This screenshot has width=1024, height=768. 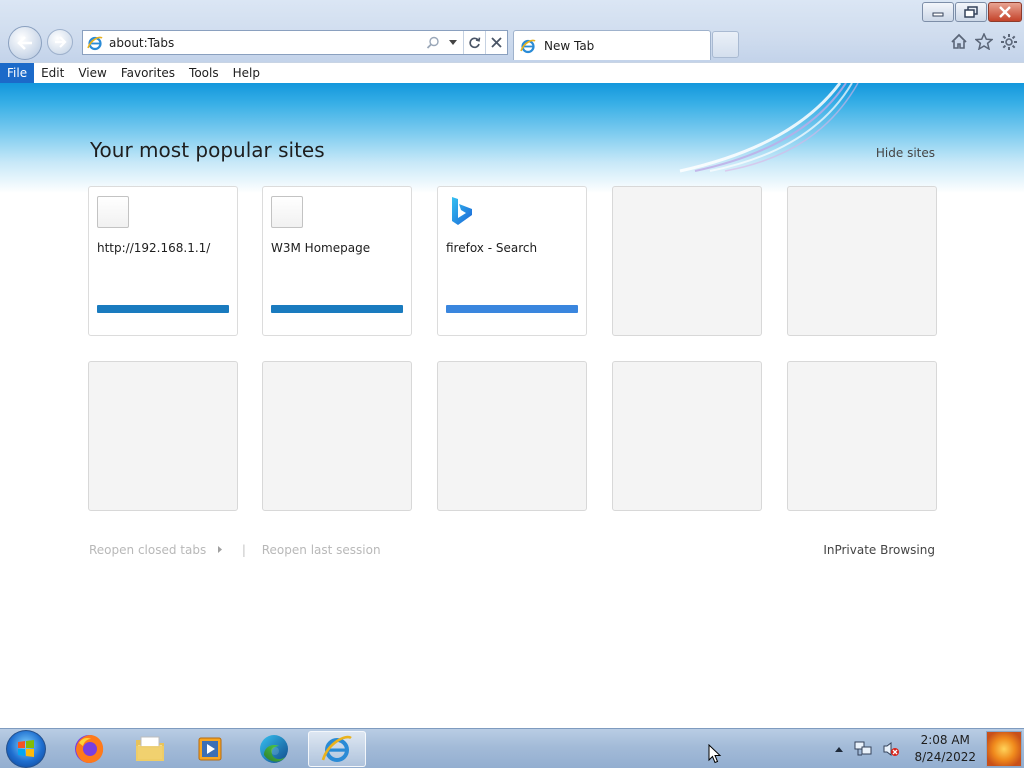 I want to click on menu-tools-label: Tools, so click(x=204, y=72).